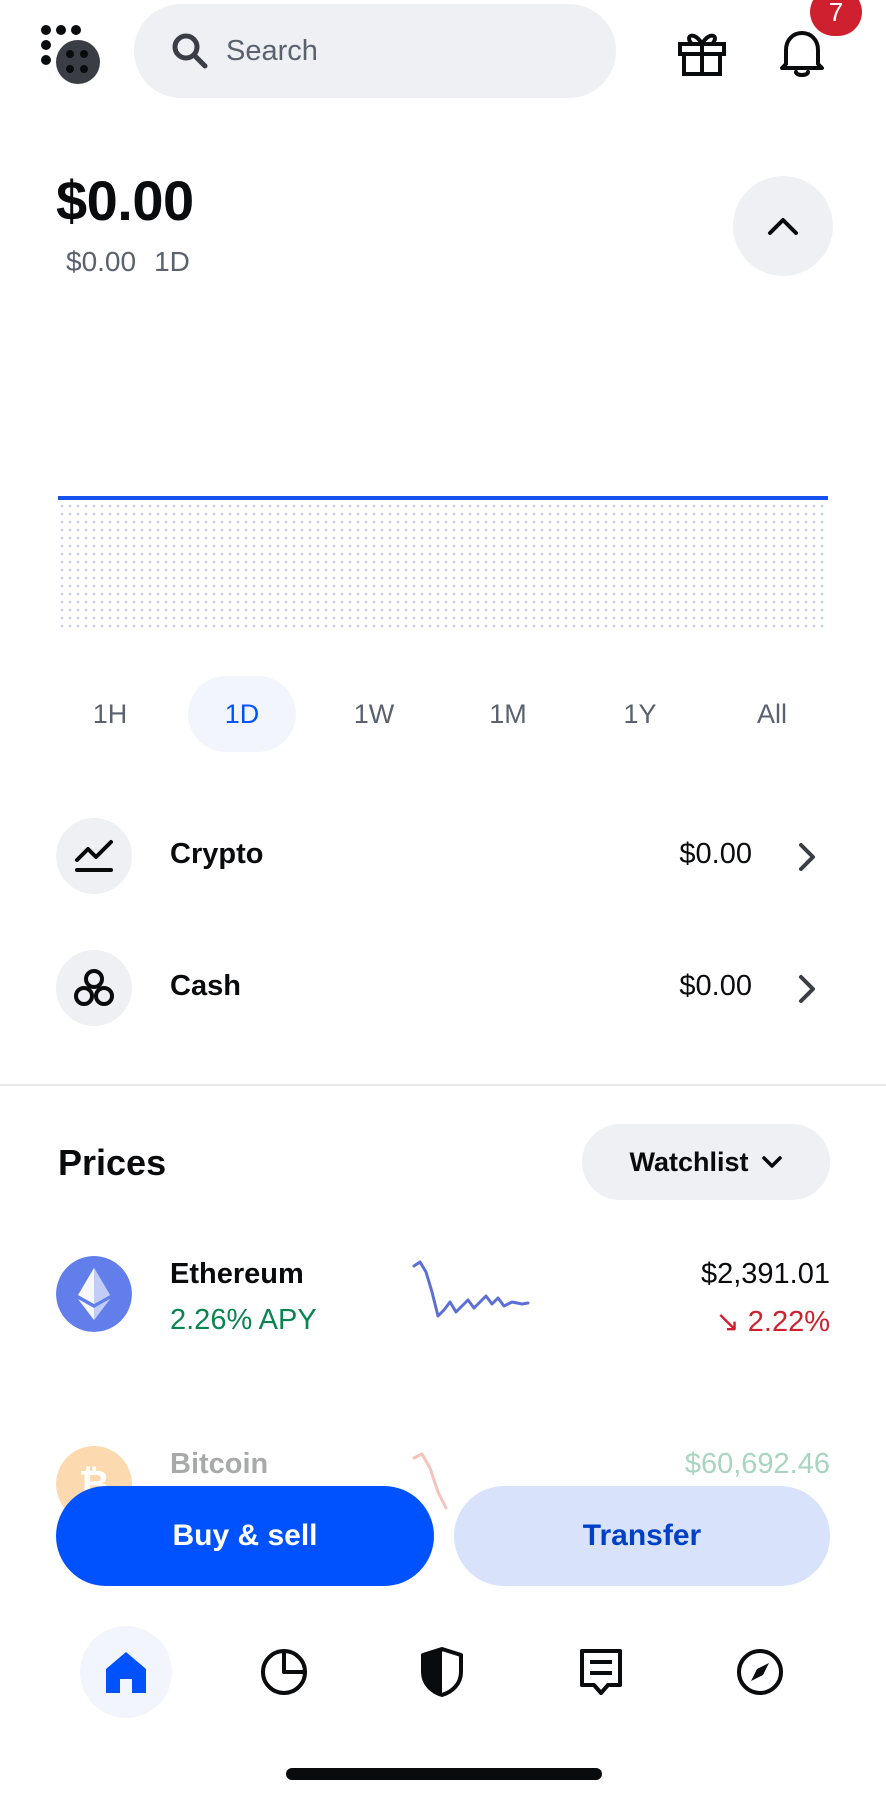 This screenshot has width=886, height=1800. I want to click on top-bar: 7, so click(443, 55).